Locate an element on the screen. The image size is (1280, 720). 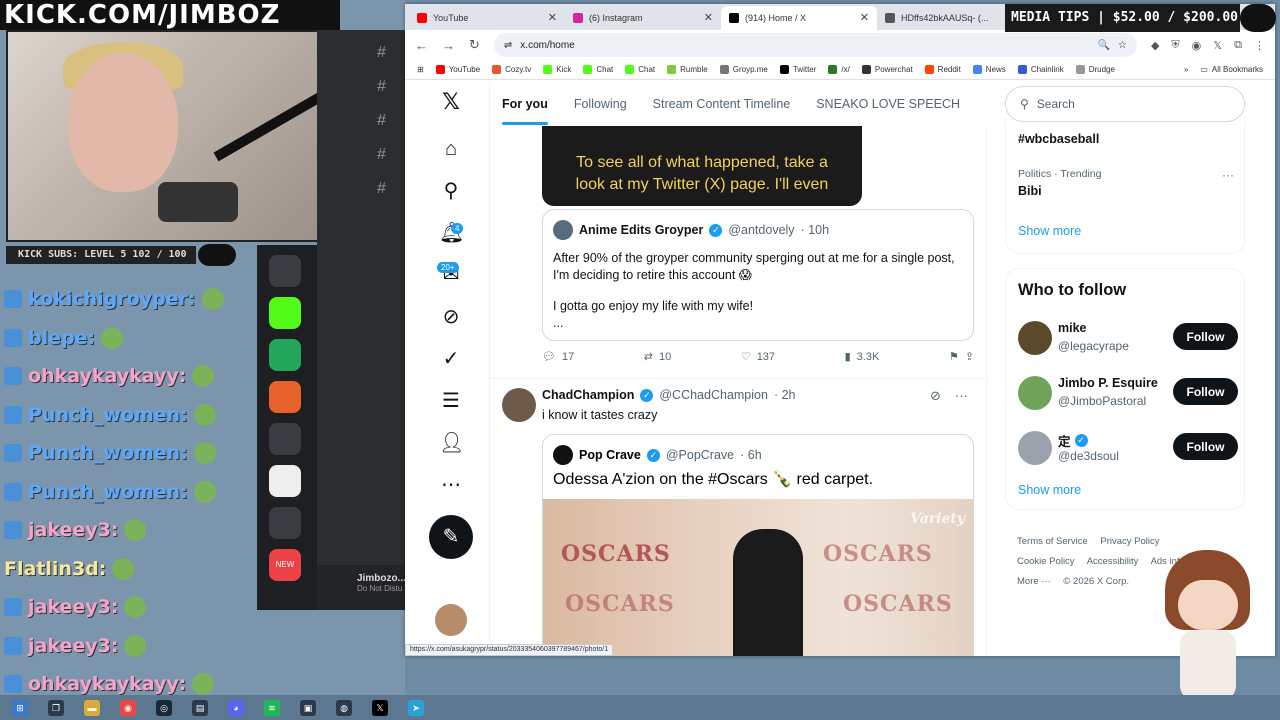
file-explorer-icon: ▬ is located at coordinates (92, 707).